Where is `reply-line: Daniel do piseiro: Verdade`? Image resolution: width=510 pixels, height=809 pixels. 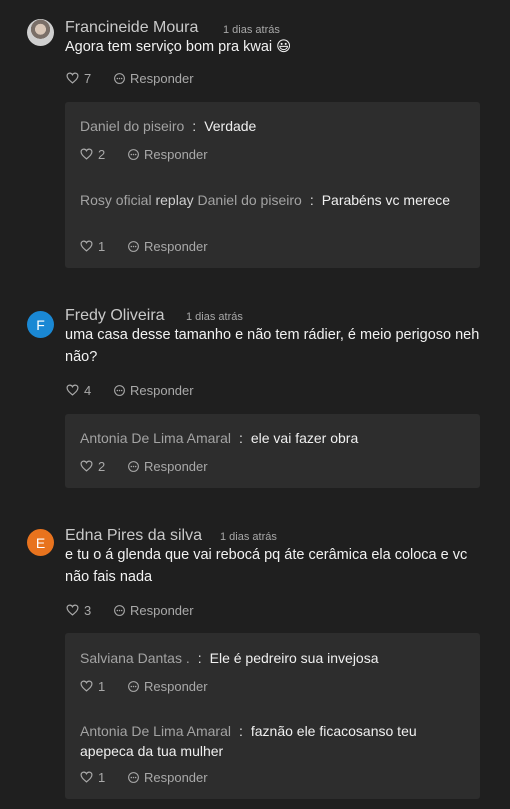 reply-line: Daniel do piseiro: Verdade is located at coordinates (275, 126).